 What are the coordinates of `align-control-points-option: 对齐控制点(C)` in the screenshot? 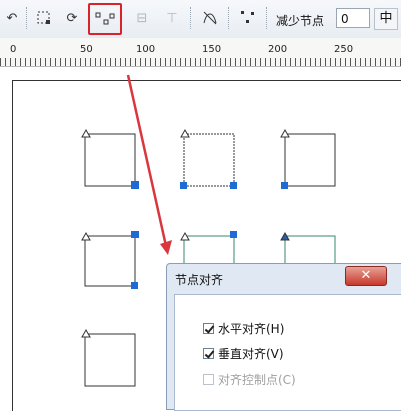 It's located at (249, 379).